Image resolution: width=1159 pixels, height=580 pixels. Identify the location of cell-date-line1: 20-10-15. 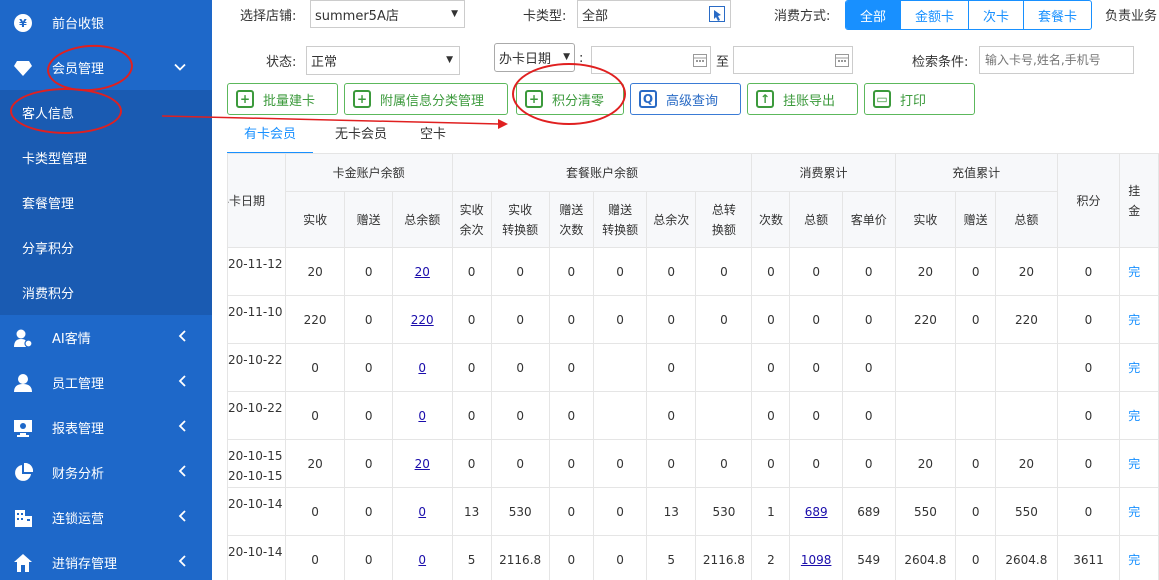
(255, 456).